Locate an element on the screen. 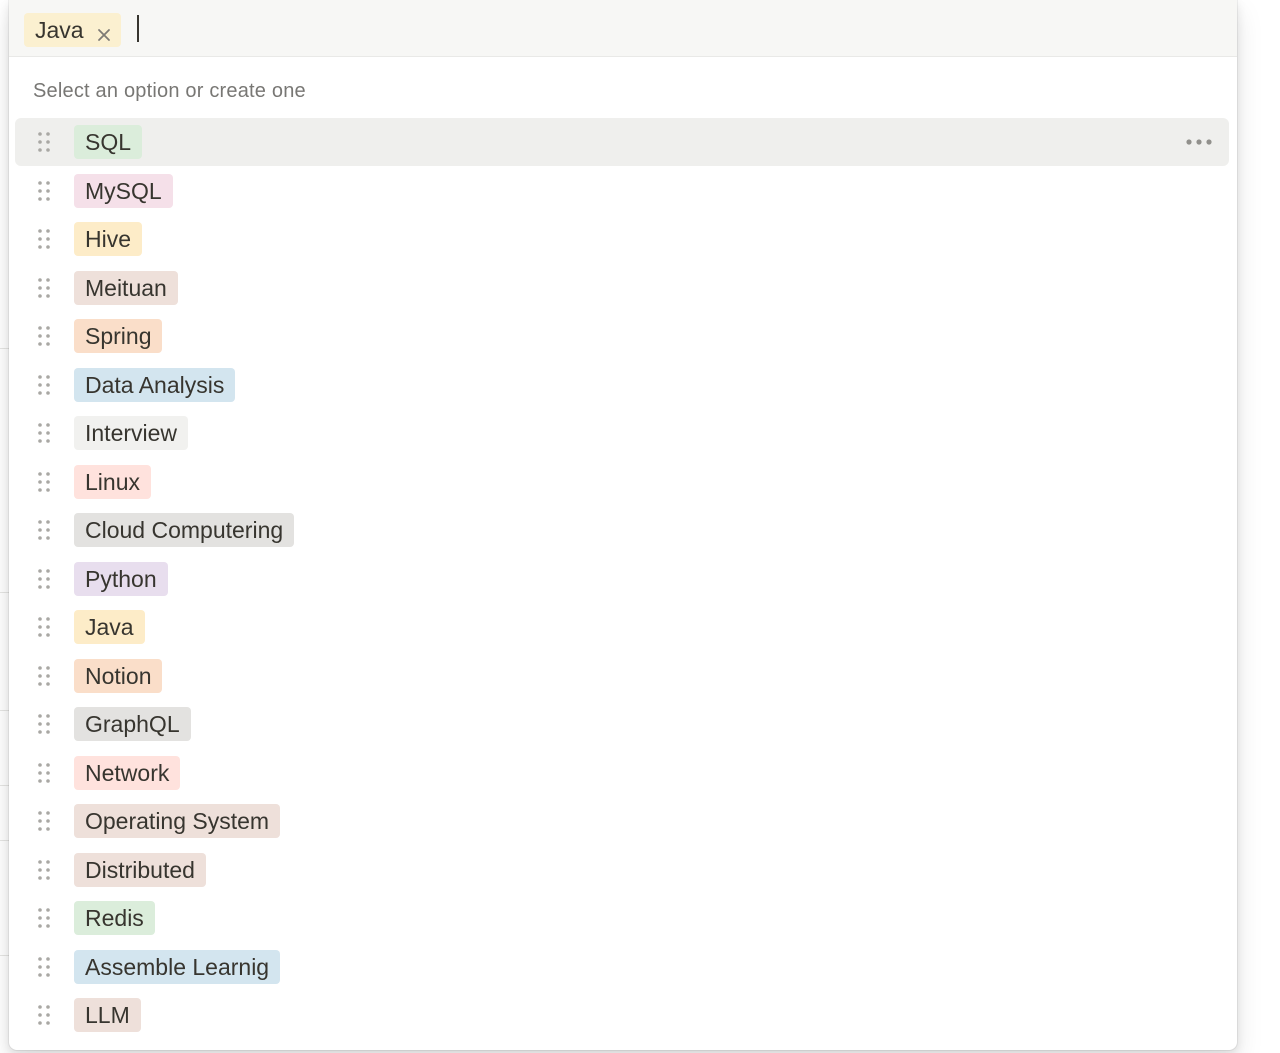 This screenshot has width=1280, height=1053. option-row: Notion is located at coordinates (622, 676).